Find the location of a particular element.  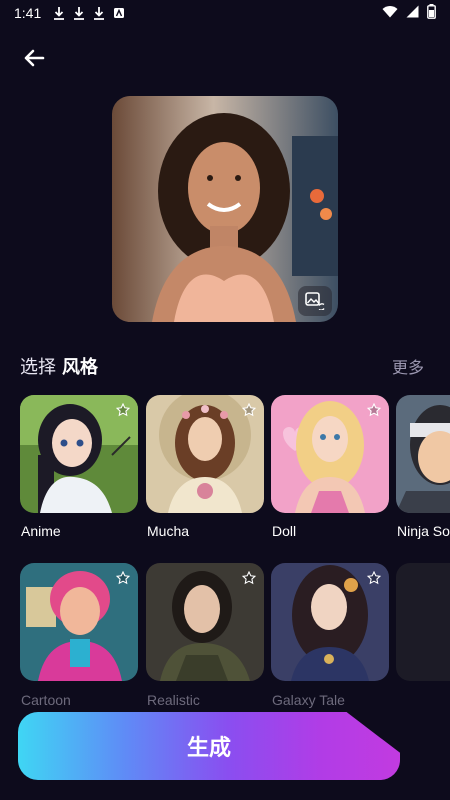

style-card-doll is located at coordinates (330, 454).